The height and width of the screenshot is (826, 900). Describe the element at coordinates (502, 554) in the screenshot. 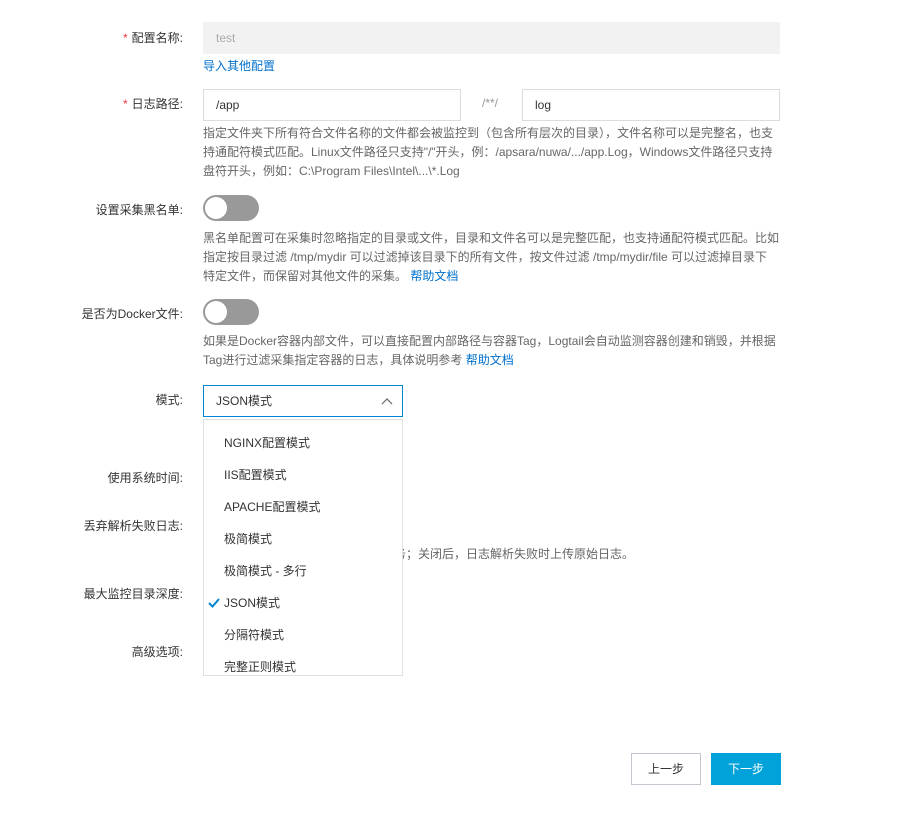

I see `discard-failed-help: 志服务；关闭后，日志解析失败时上传原始日志。` at that location.